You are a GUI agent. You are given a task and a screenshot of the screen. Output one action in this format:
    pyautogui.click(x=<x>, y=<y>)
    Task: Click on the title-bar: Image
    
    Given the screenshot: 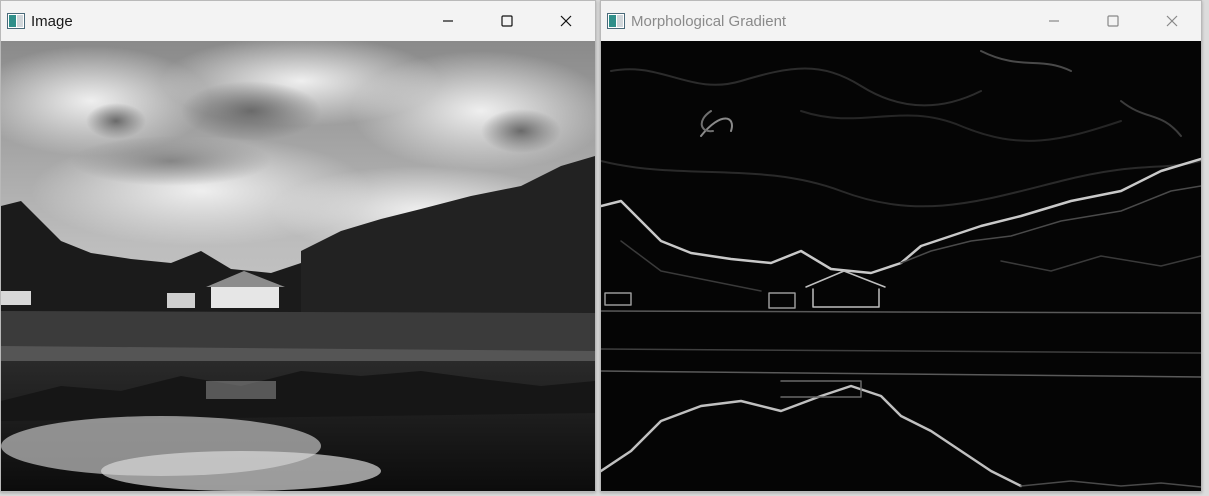 What is the action you would take?
    pyautogui.click(x=298, y=21)
    